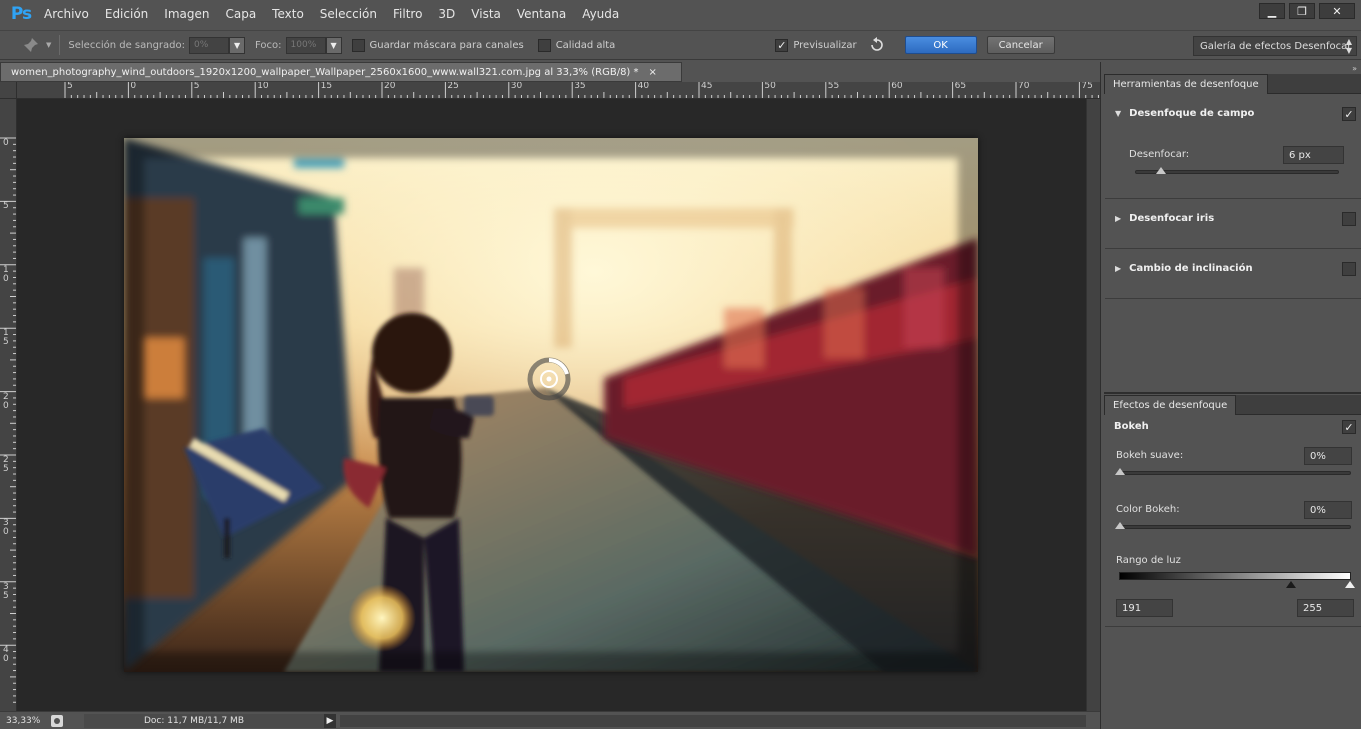 This screenshot has width=1361, height=729. I want to click on bokeh-color-slider, so click(1235, 527).